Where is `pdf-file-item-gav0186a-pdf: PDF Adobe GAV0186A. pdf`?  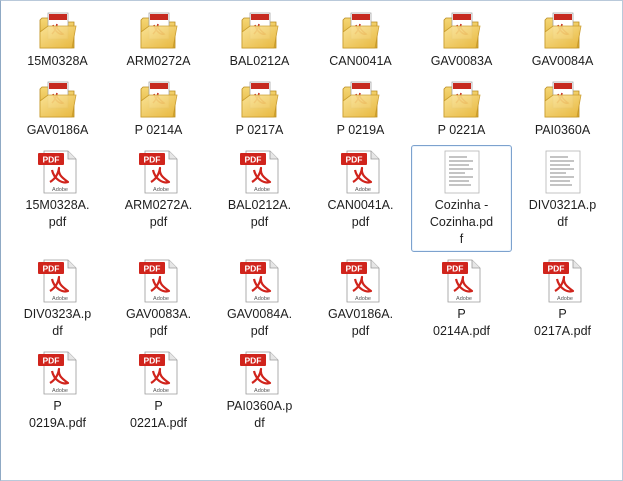
pdf-file-item-gav0186a-pdf: PDF Adobe GAV0186A. pdf is located at coordinates (360, 299).